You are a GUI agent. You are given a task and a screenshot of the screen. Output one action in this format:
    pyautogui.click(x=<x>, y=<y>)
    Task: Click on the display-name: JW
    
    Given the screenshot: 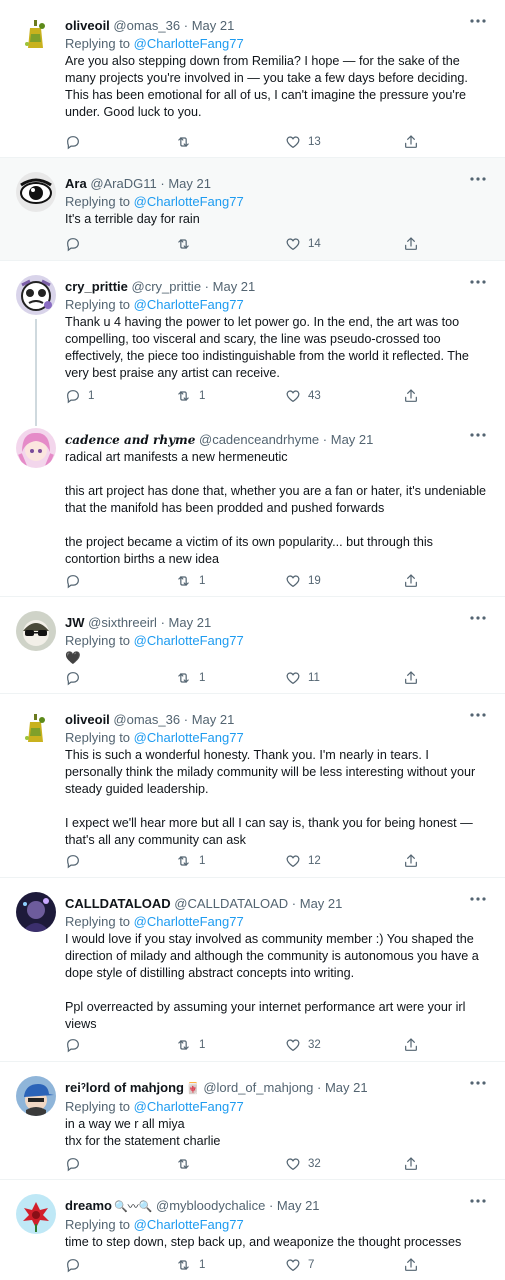 What is the action you would take?
    pyautogui.click(x=75, y=622)
    